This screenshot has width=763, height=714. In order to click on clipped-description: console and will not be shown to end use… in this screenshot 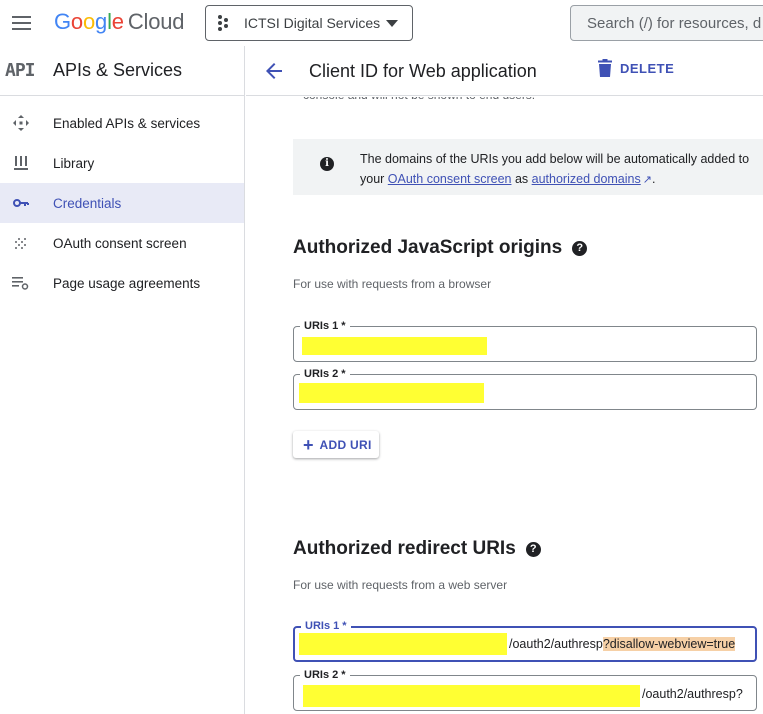, I will do `click(419, 101)`.